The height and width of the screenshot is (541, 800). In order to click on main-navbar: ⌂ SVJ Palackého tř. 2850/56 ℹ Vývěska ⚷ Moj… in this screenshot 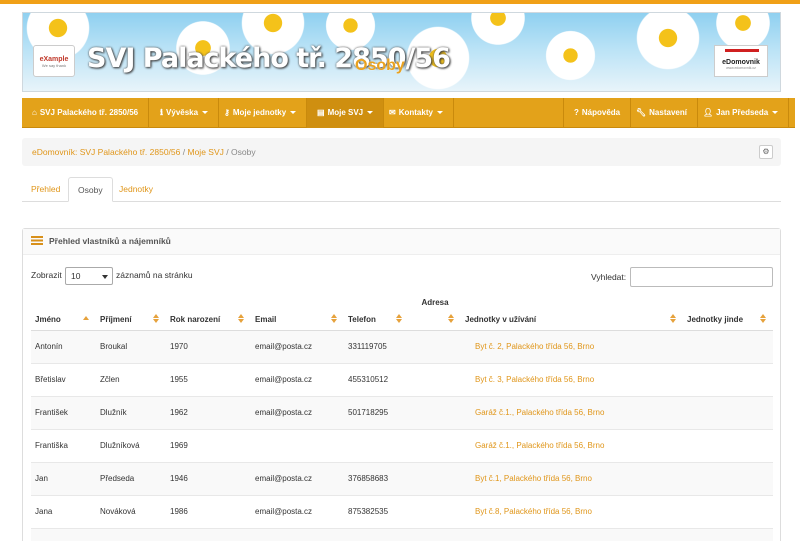, I will do `click(408, 113)`.